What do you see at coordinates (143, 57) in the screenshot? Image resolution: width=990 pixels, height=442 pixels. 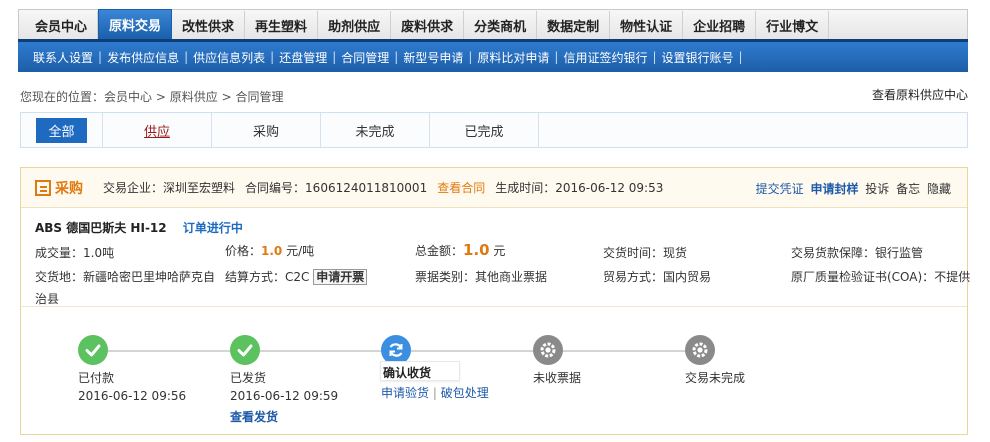 I see `sub-link-publish-supply: 发布供应信息` at bounding box center [143, 57].